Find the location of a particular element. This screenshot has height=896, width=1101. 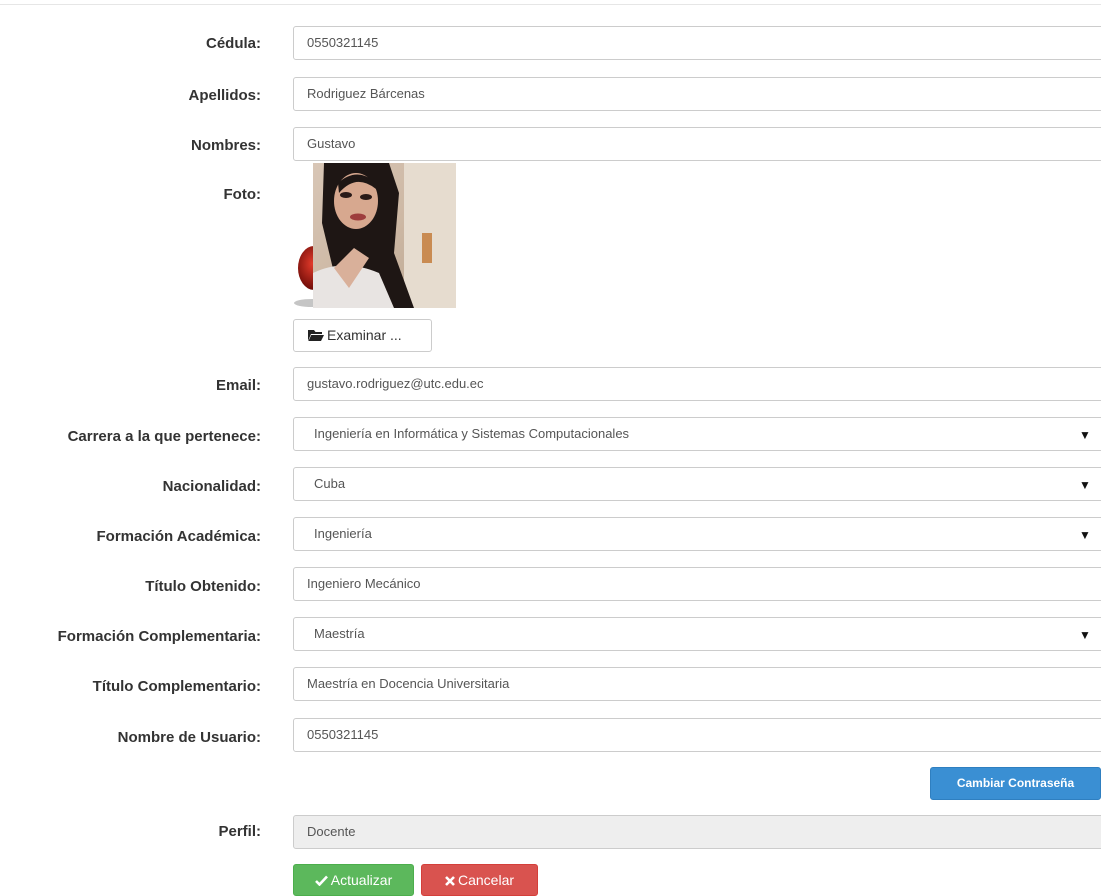

formacion-complementaria-chevron-down-icon: ▼ is located at coordinates (1085, 635).